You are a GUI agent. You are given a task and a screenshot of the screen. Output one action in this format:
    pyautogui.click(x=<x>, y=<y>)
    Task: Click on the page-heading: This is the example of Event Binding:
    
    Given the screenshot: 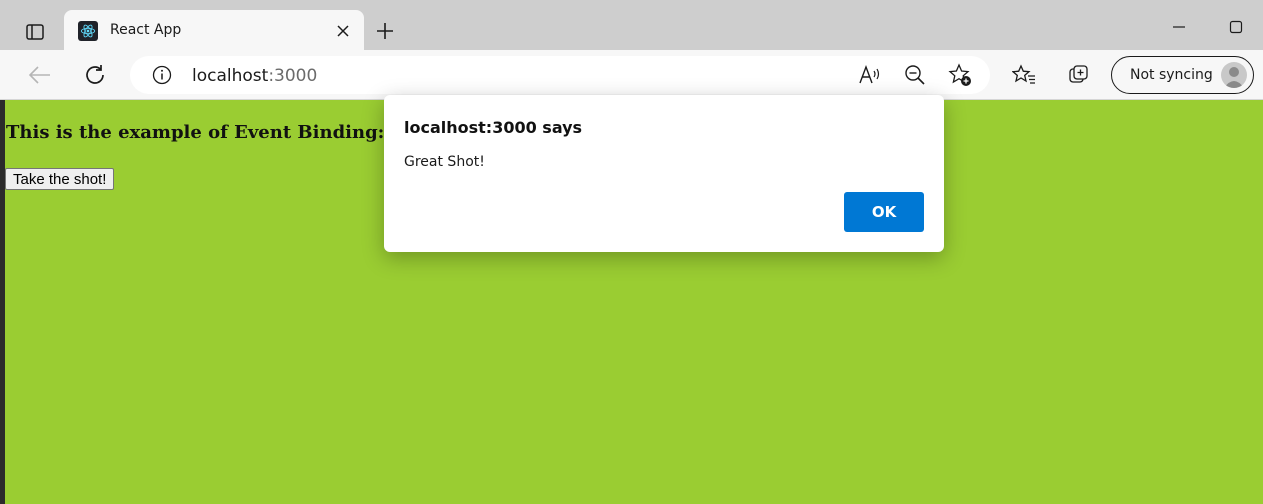 What is the action you would take?
    pyautogui.click(x=195, y=132)
    